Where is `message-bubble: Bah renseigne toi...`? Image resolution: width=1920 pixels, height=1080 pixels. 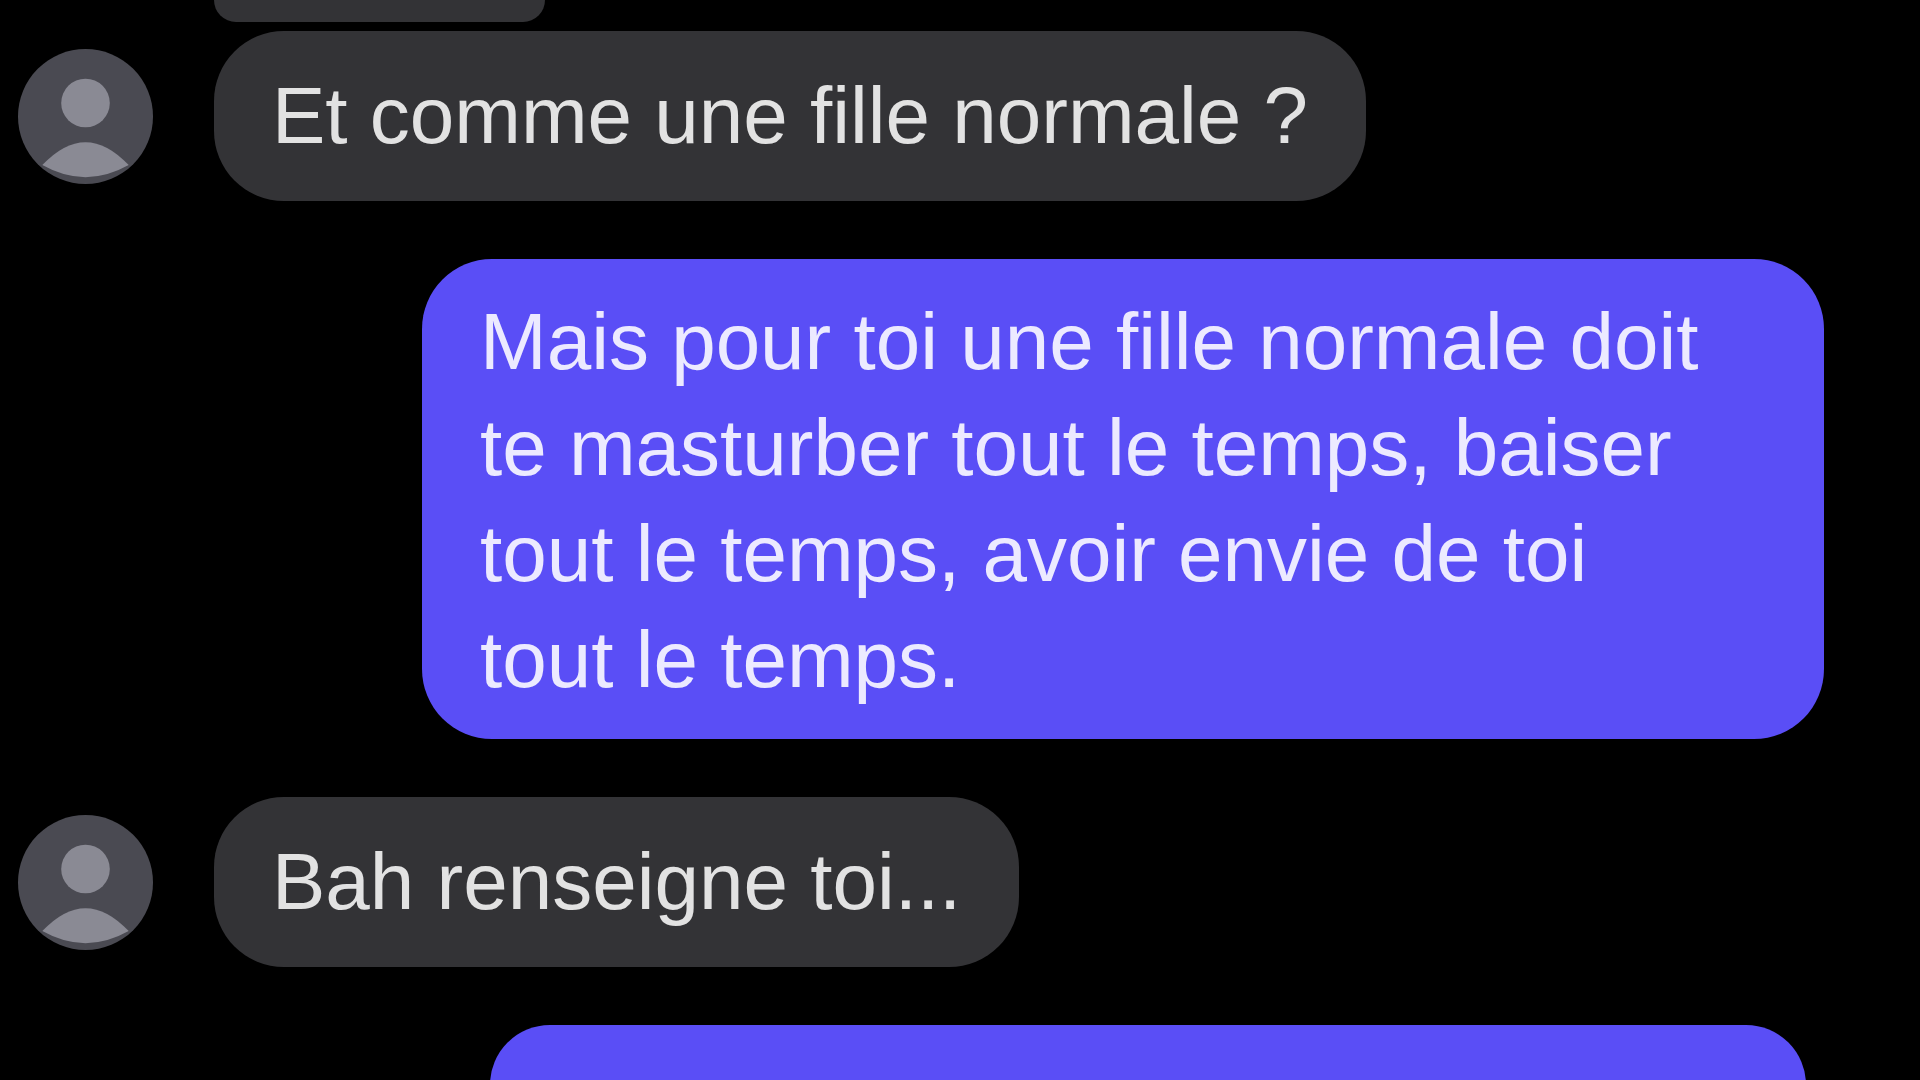 message-bubble: Bah renseigne toi... is located at coordinates (617, 882).